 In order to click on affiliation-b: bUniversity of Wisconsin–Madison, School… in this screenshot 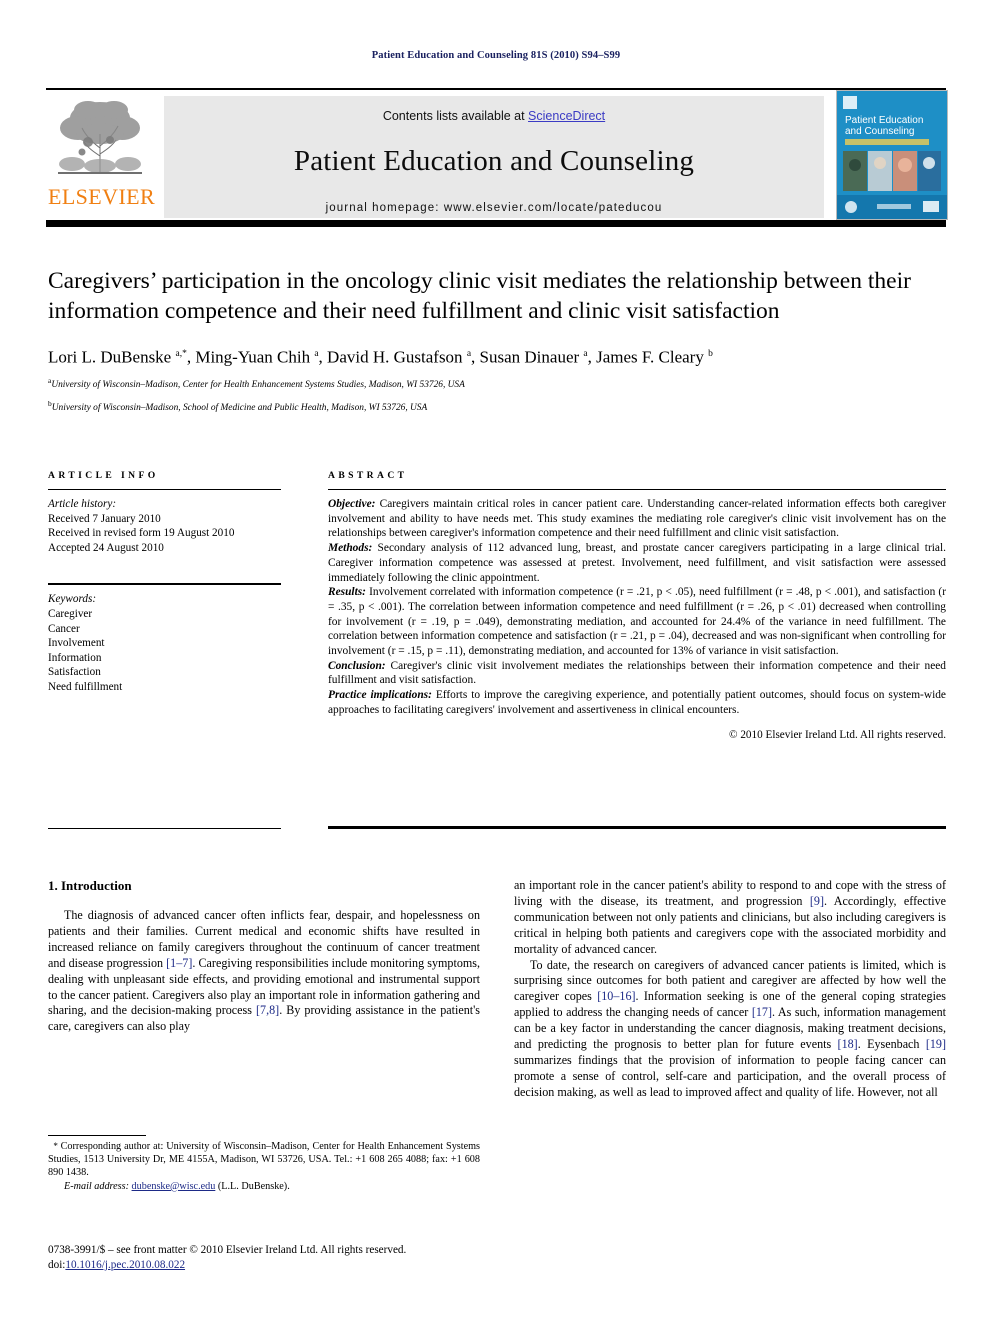, I will do `click(497, 406)`.